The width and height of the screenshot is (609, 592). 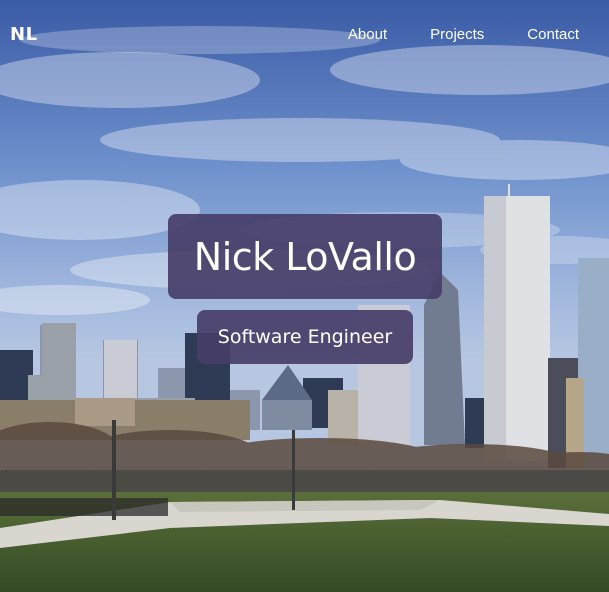 I want to click on main-nav: About Projects Contact, so click(x=463, y=34).